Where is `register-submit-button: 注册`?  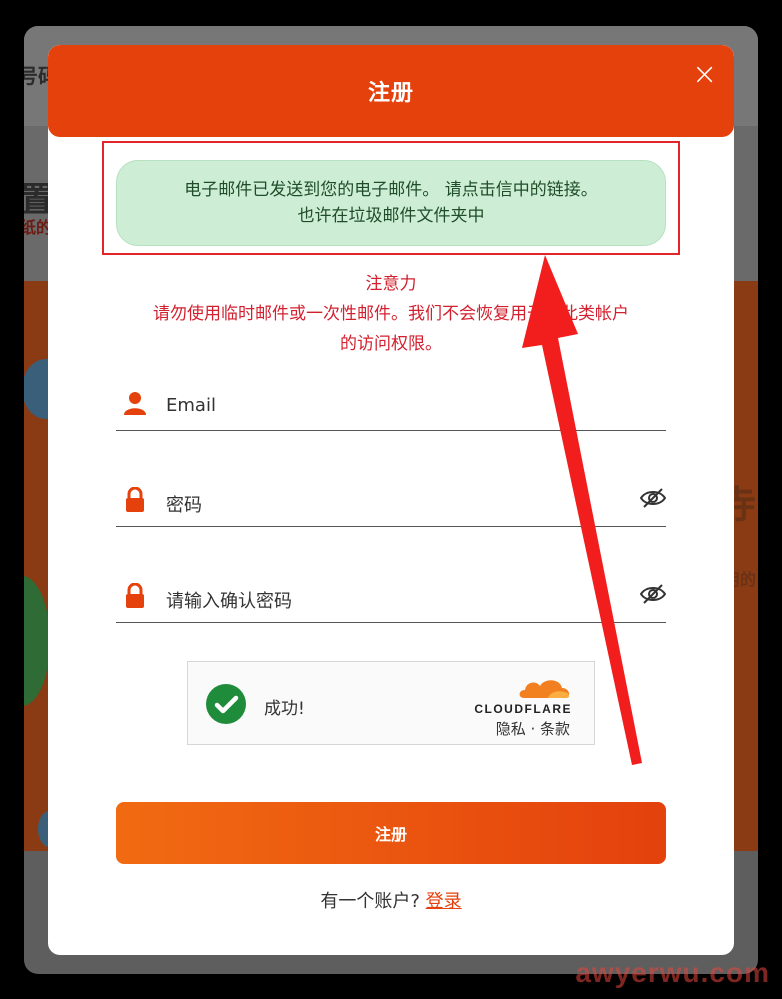
register-submit-button: 注册 is located at coordinates (391, 833).